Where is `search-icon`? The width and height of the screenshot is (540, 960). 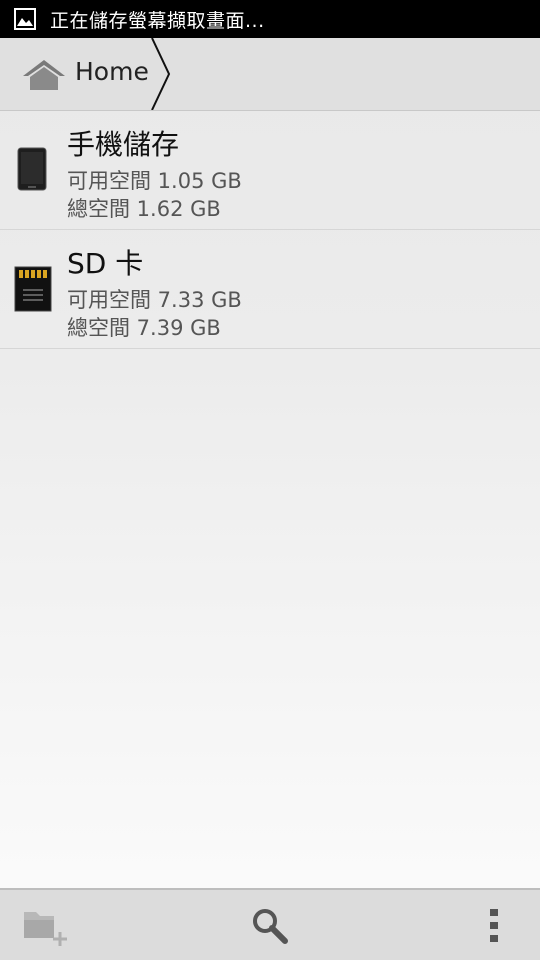 search-icon is located at coordinates (270, 929).